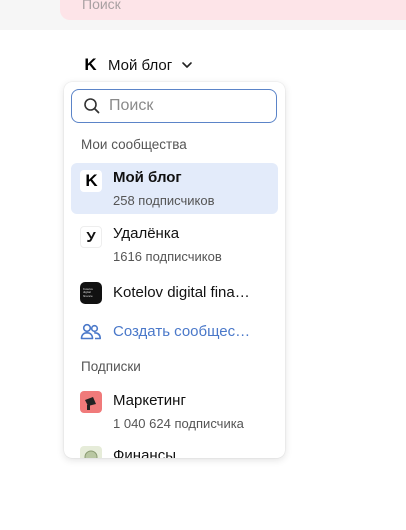 The width and height of the screenshot is (406, 530). I want to click on blog-switcher-button: K Мой блог, so click(137, 65).